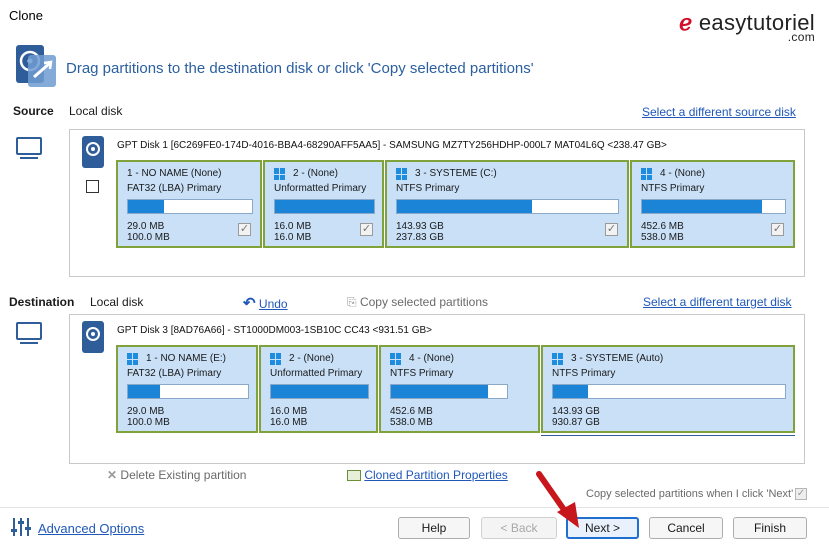  What do you see at coordinates (456, 173) in the screenshot?
I see `partition-name: 3 - SYSTEME (C:)` at bounding box center [456, 173].